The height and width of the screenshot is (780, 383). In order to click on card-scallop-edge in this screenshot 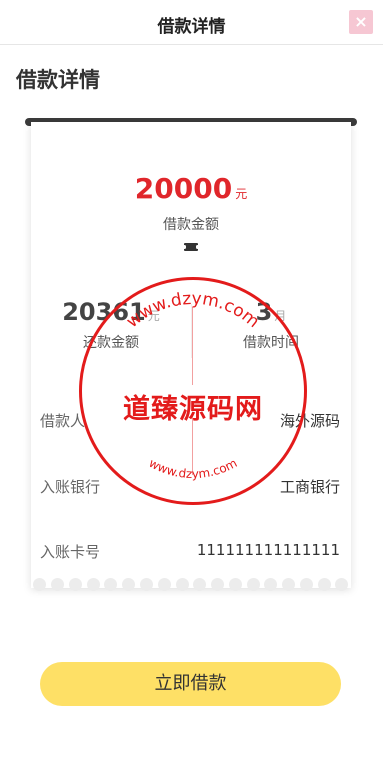, I will do `click(191, 586)`.